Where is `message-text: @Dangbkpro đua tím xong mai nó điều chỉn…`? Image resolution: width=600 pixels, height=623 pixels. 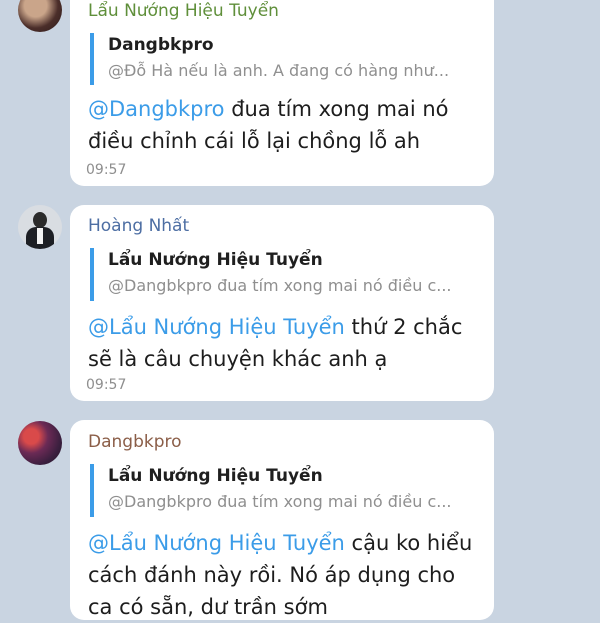 message-text: @Dangbkpro đua tím xong mai nó điều chỉn… is located at coordinates (285, 125).